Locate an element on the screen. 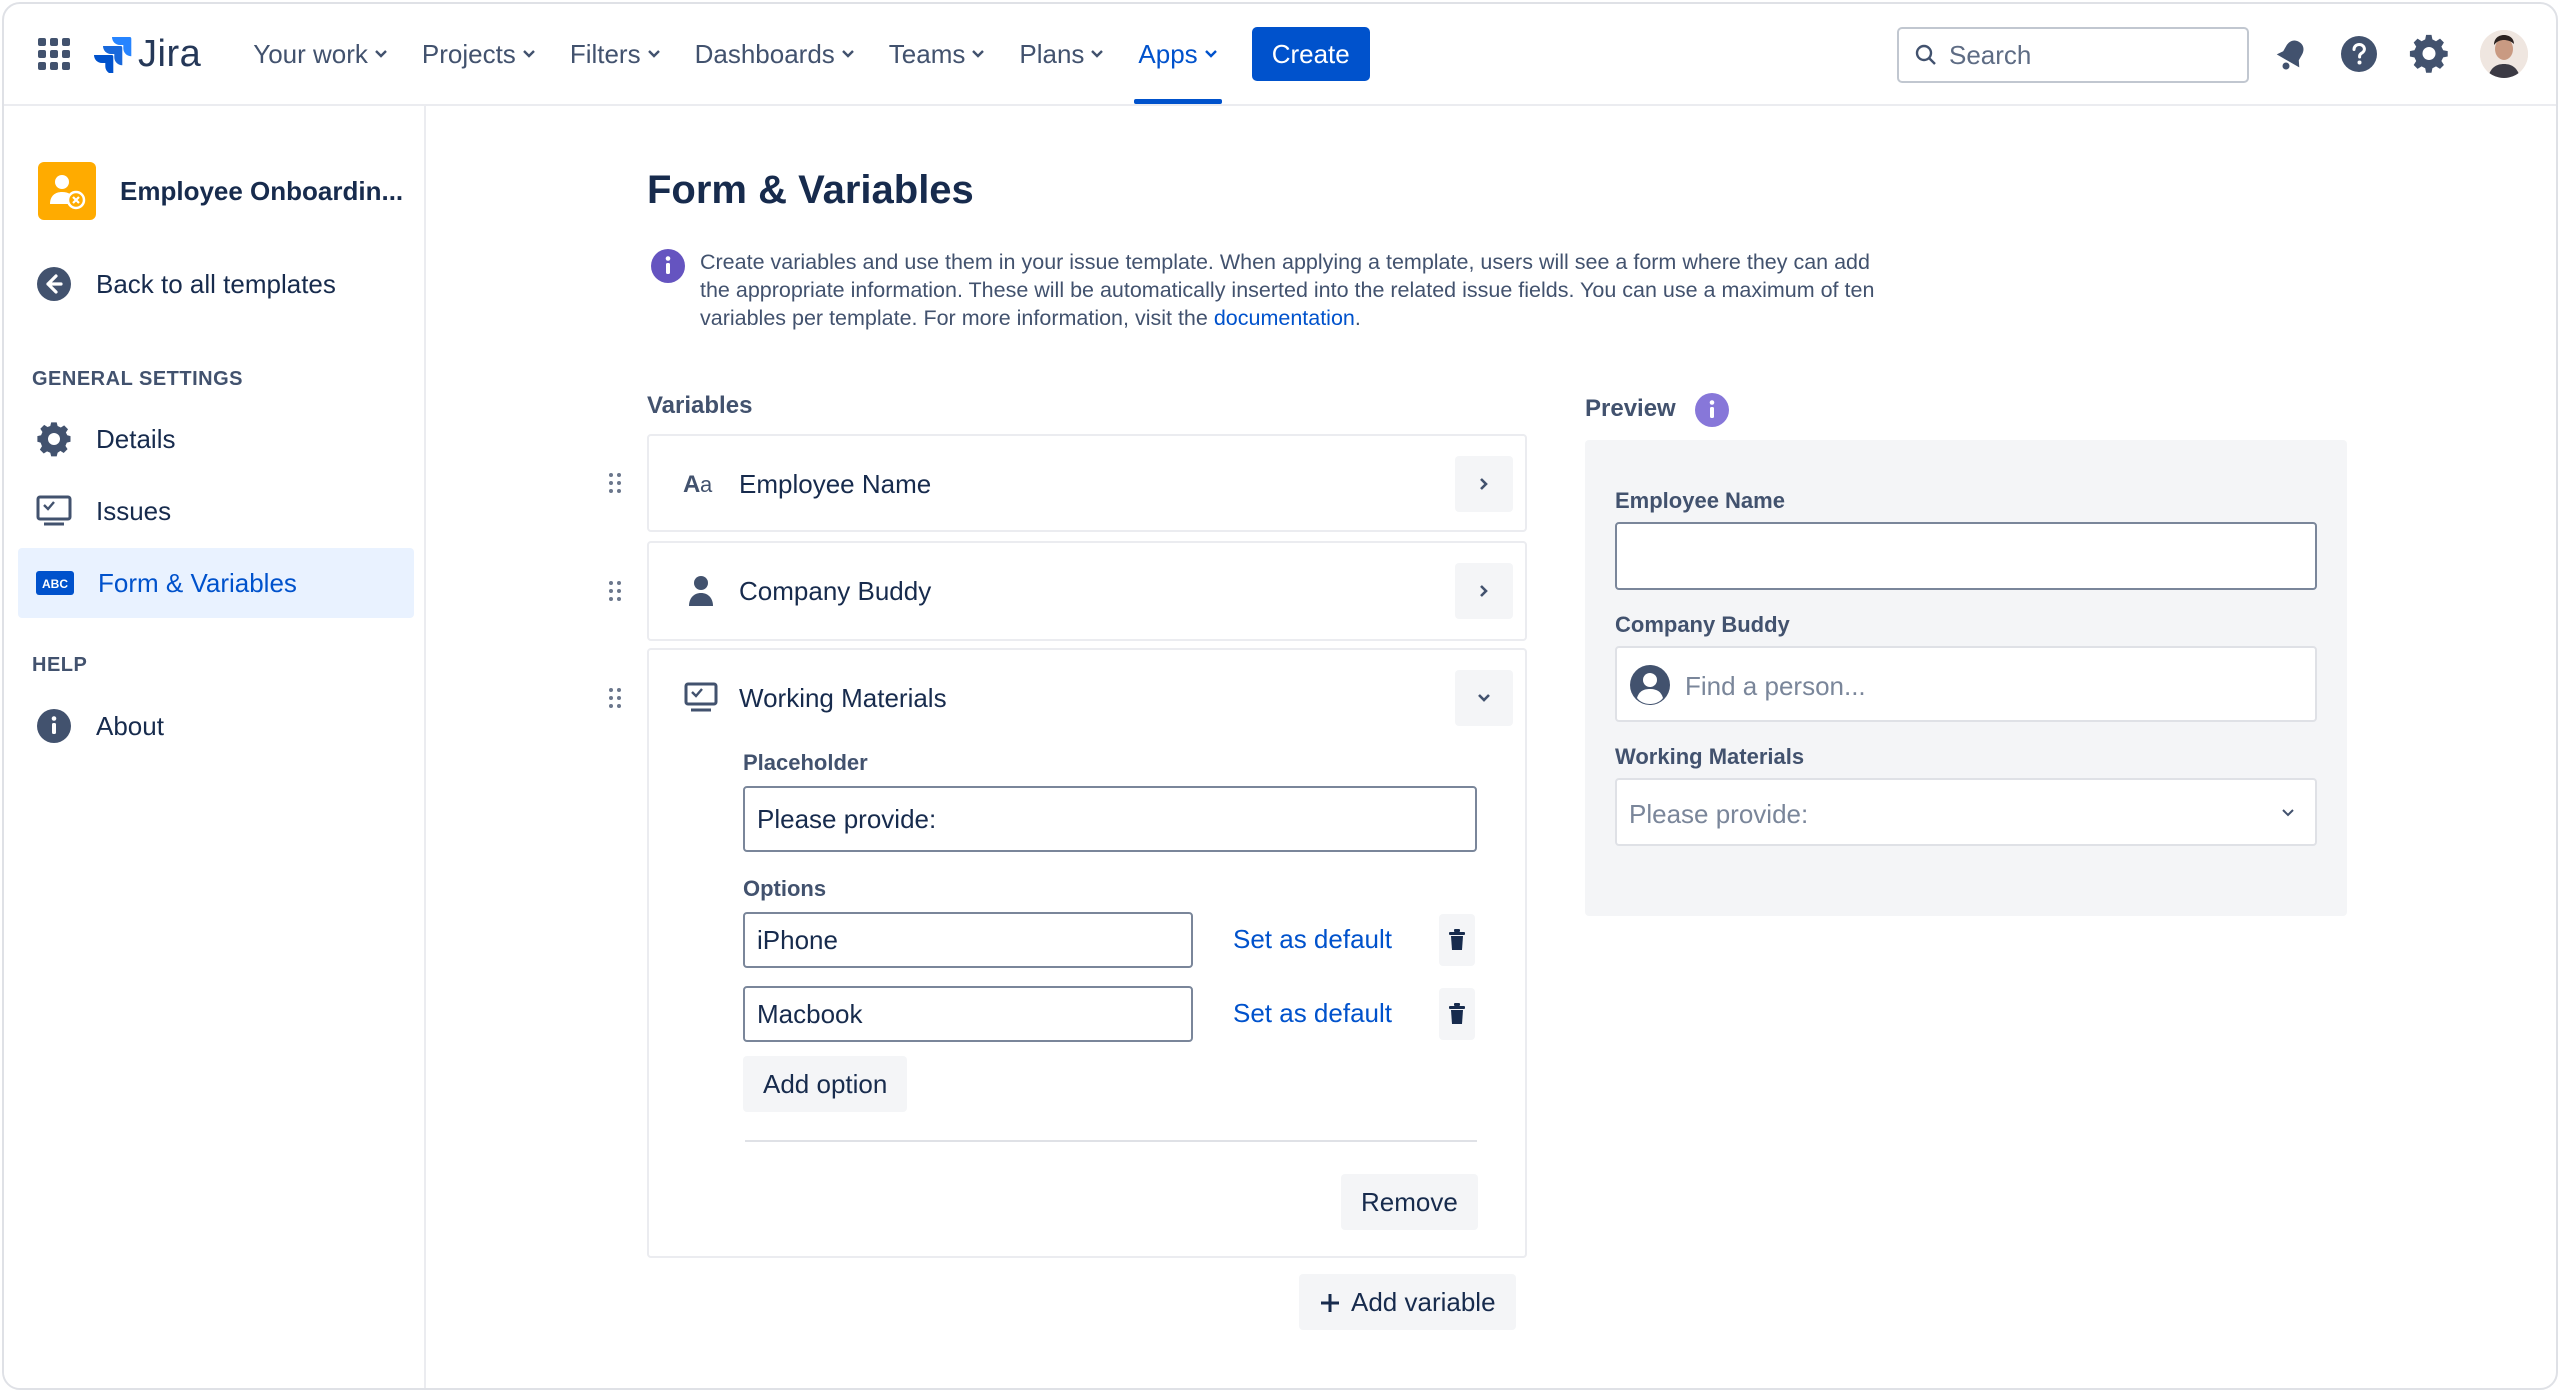  nav-label: Apps is located at coordinates (1168, 53).